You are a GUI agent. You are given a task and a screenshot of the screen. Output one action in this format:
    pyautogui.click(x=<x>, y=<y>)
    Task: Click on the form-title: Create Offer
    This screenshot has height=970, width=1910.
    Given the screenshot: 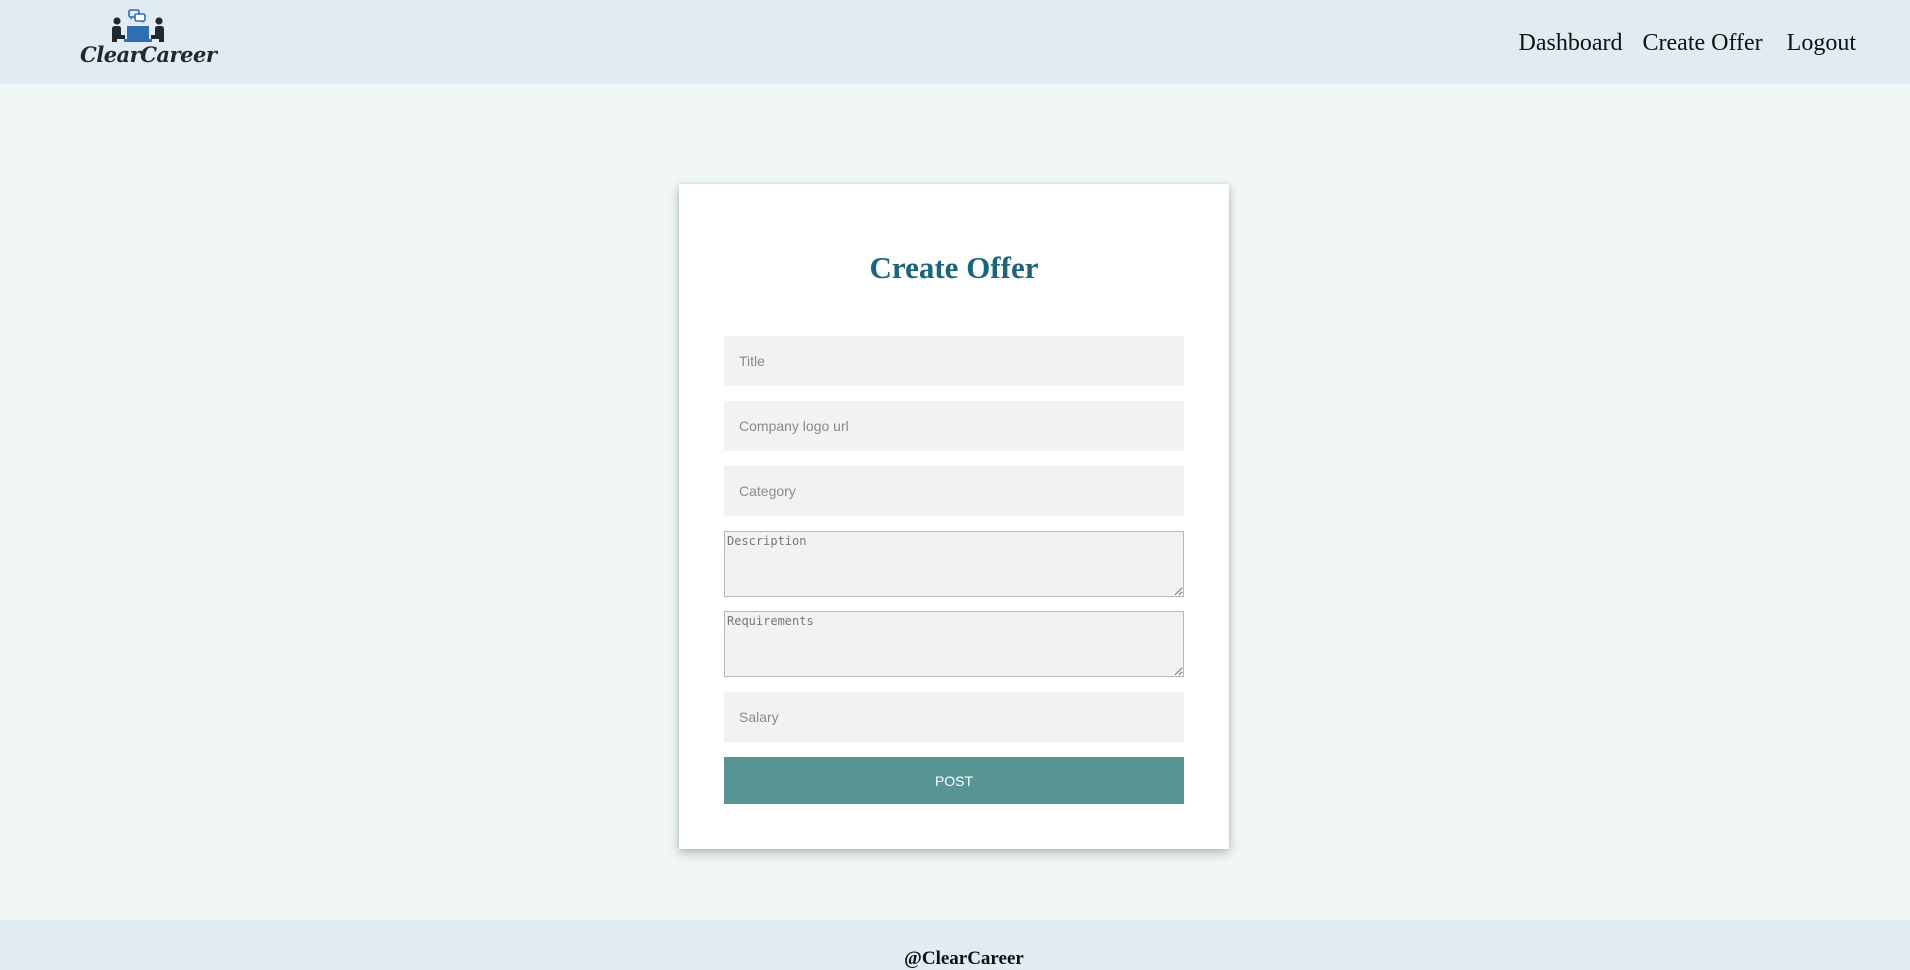 What is the action you would take?
    pyautogui.click(x=954, y=267)
    